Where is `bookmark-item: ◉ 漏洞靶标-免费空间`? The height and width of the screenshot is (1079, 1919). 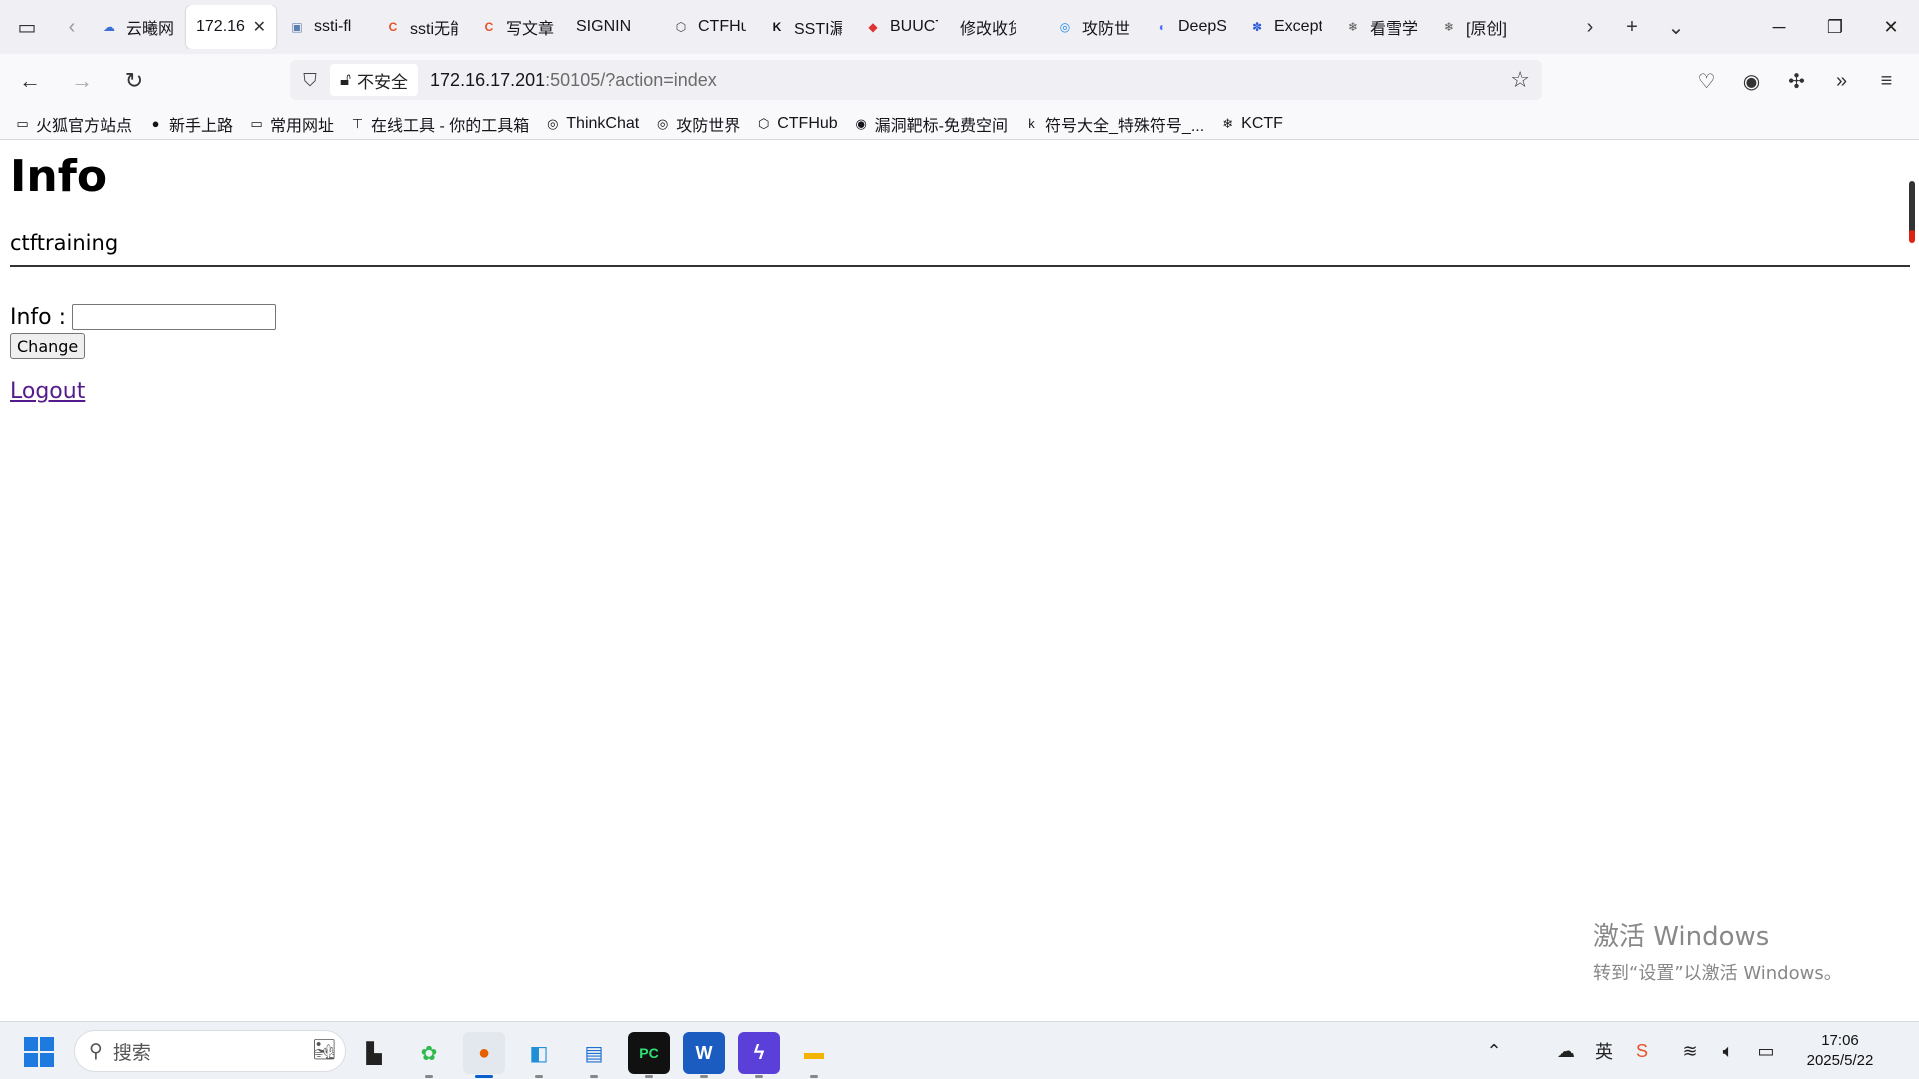 bookmark-item: ◉ 漏洞靶标-免费空间 is located at coordinates (931, 124).